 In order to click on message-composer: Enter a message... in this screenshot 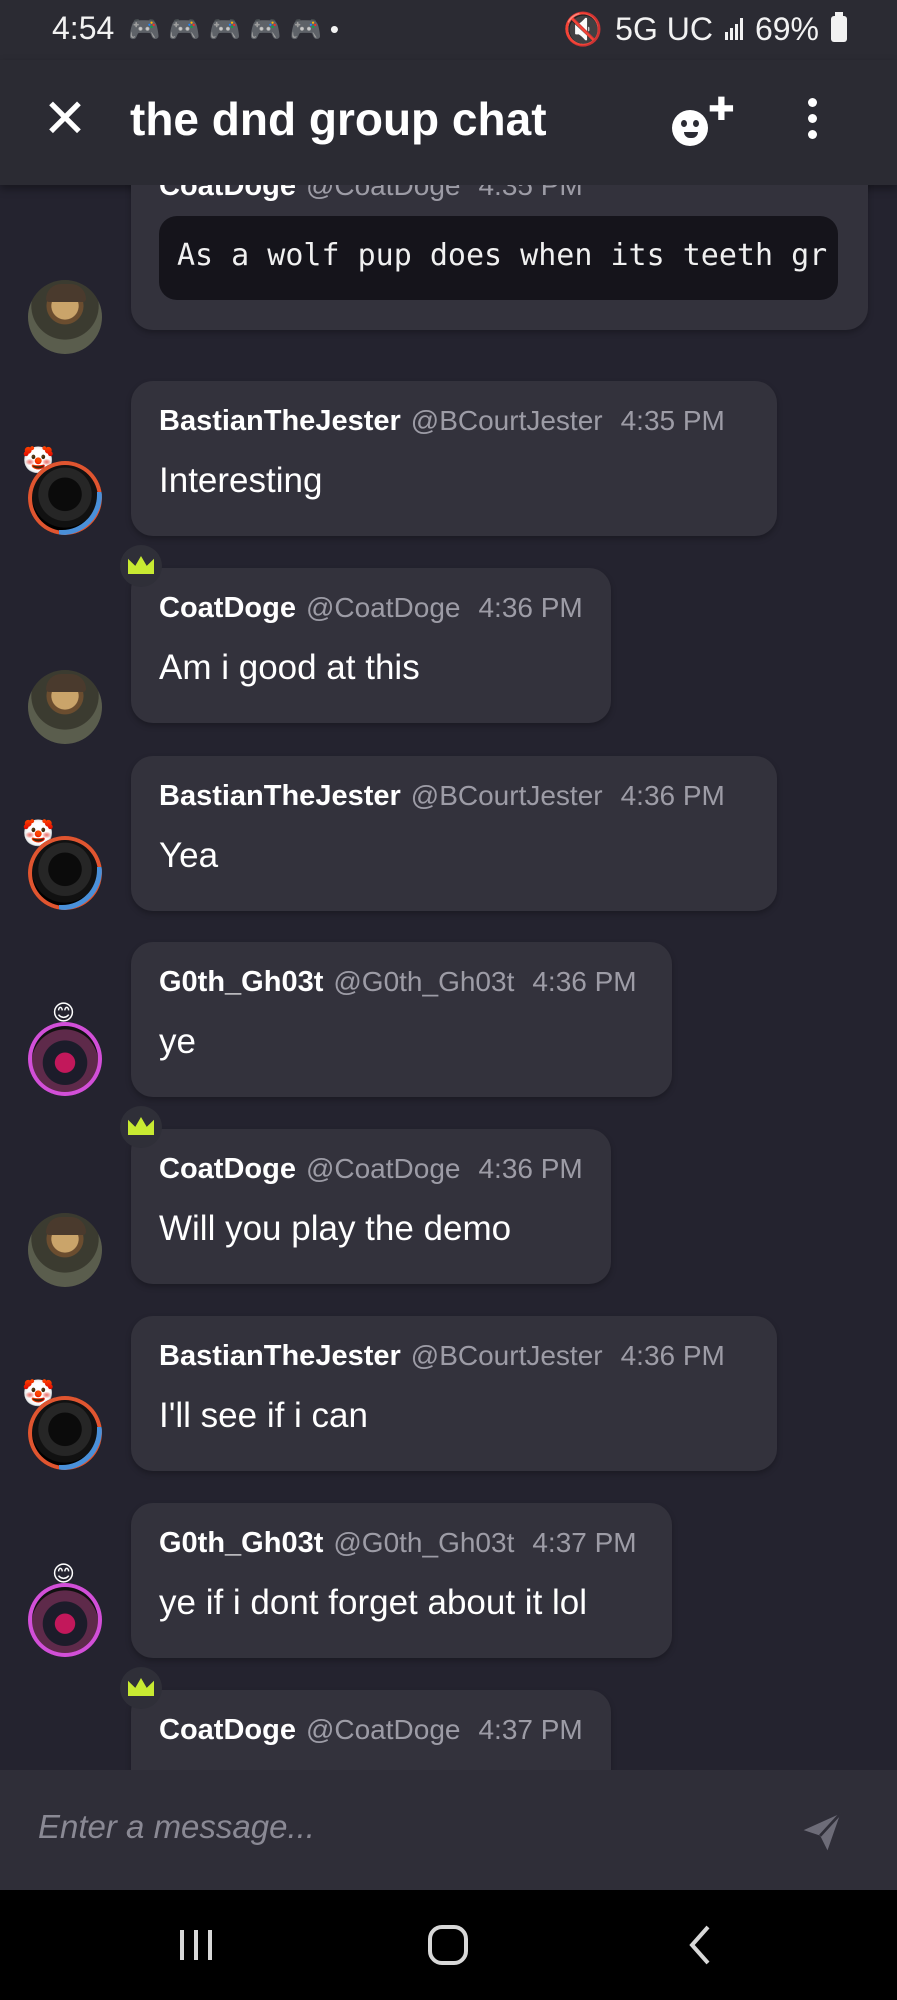, I will do `click(448, 1830)`.